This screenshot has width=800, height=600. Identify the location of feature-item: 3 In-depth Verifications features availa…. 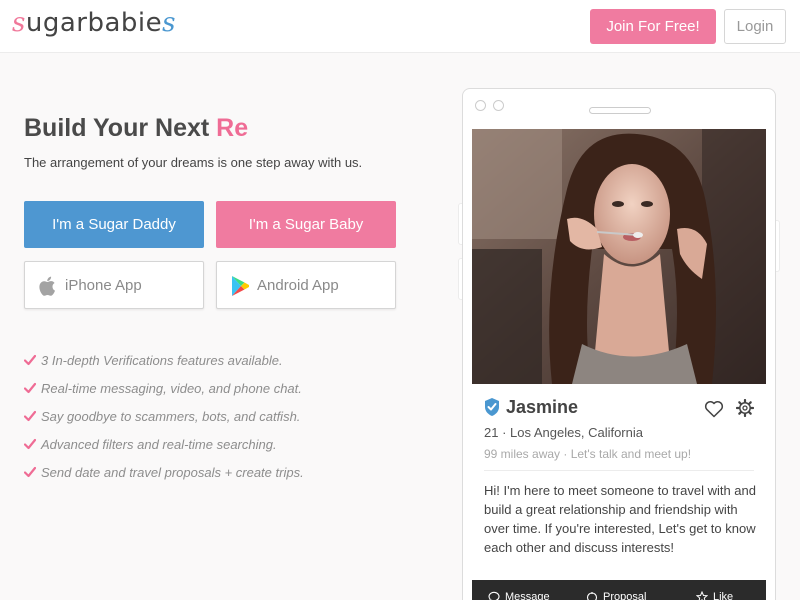
(164, 360).